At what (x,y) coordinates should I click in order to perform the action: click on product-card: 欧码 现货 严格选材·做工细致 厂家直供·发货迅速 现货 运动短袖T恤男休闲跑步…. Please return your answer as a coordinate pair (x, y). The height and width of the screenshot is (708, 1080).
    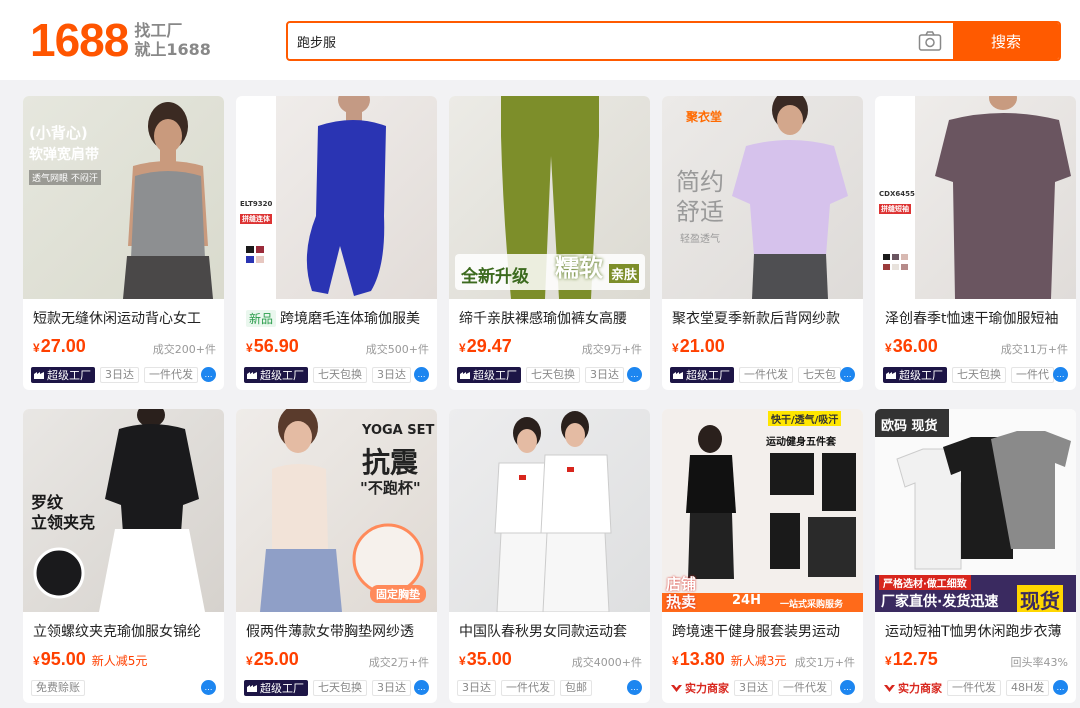
    Looking at the image, I should click on (975, 556).